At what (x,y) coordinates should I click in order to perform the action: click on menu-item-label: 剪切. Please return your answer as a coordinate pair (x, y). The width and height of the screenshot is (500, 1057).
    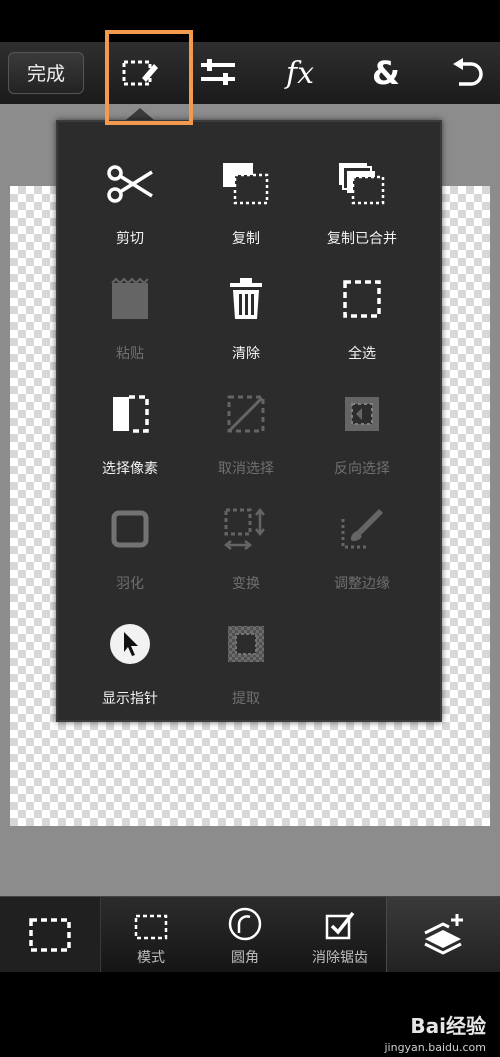
    Looking at the image, I should click on (130, 239).